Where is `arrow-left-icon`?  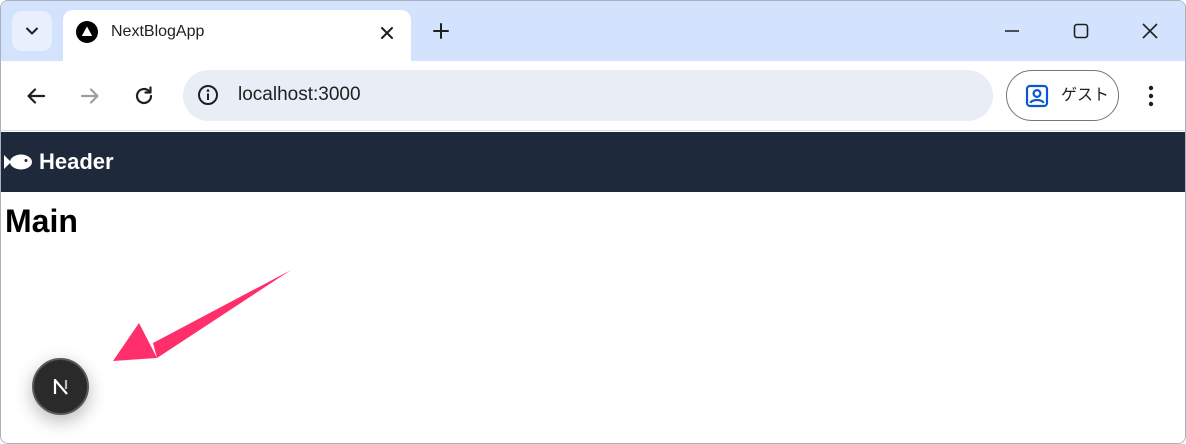 arrow-left-icon is located at coordinates (36, 96).